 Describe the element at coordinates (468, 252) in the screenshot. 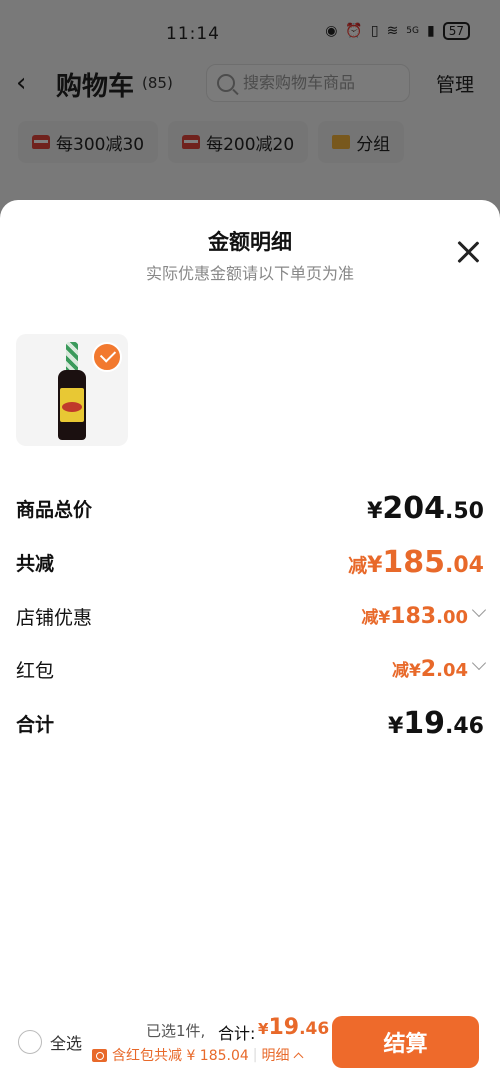

I see `close-icon` at that location.